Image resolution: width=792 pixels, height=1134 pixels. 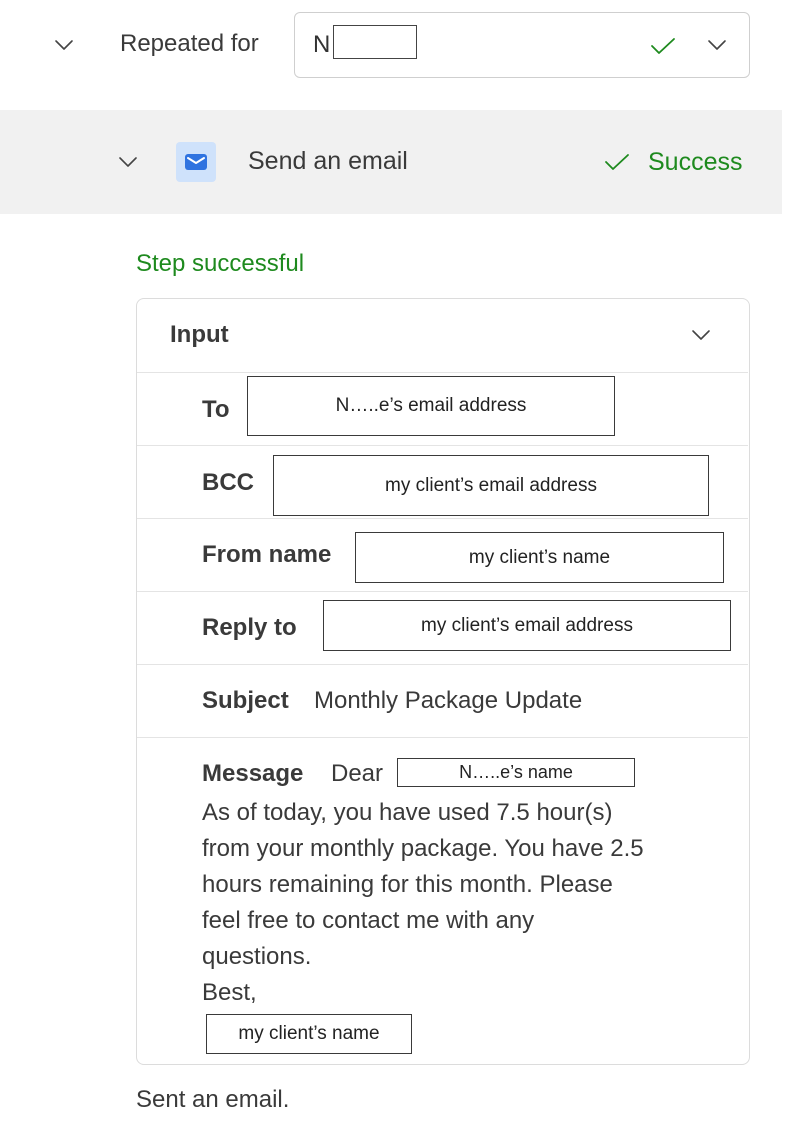 What do you see at coordinates (309, 1034) in the screenshot?
I see `message-signature: my client’s name` at bounding box center [309, 1034].